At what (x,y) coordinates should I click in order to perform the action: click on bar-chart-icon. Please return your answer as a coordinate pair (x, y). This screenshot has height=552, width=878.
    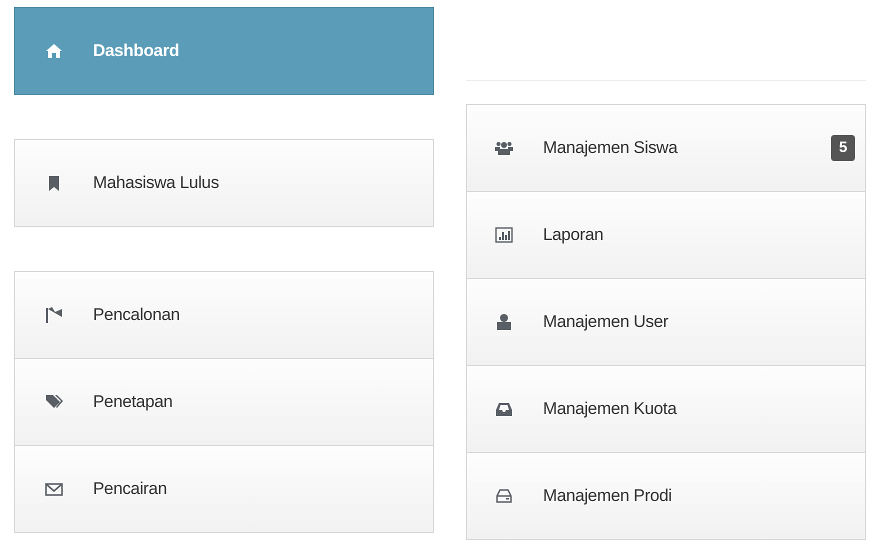
    Looking at the image, I should click on (504, 235).